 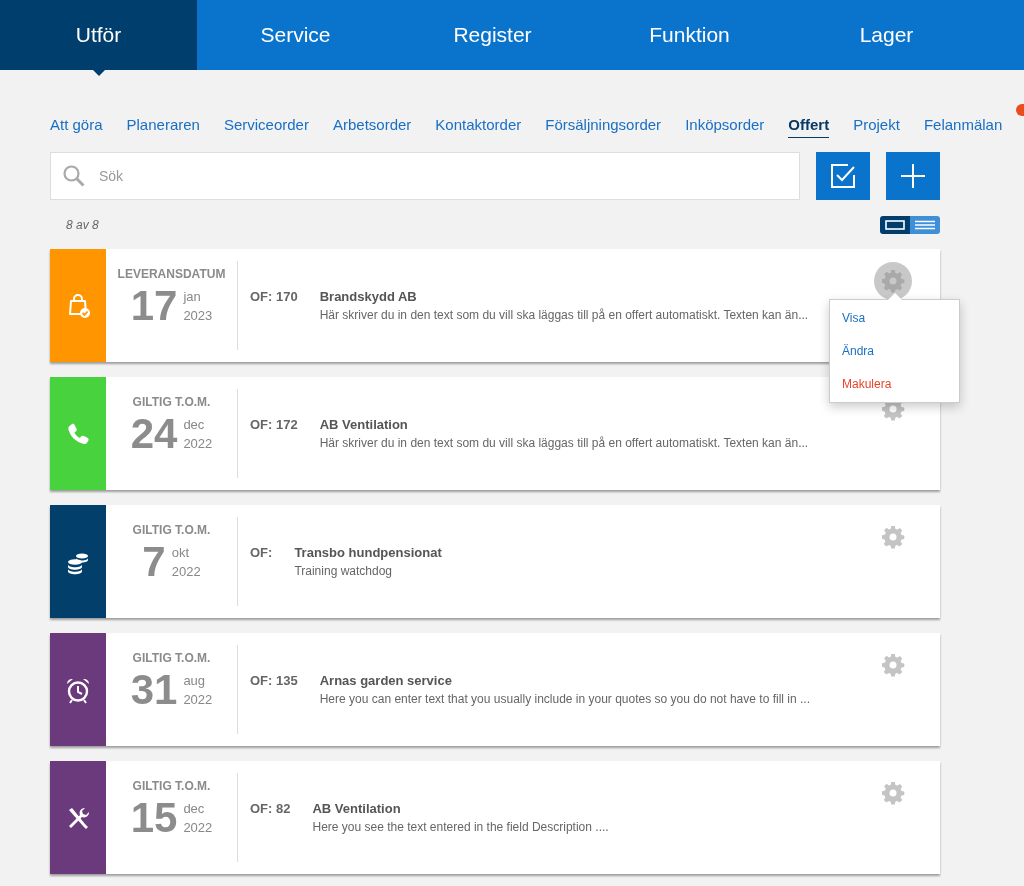 I want to click on sub-tab: Att göra, so click(x=76, y=127).